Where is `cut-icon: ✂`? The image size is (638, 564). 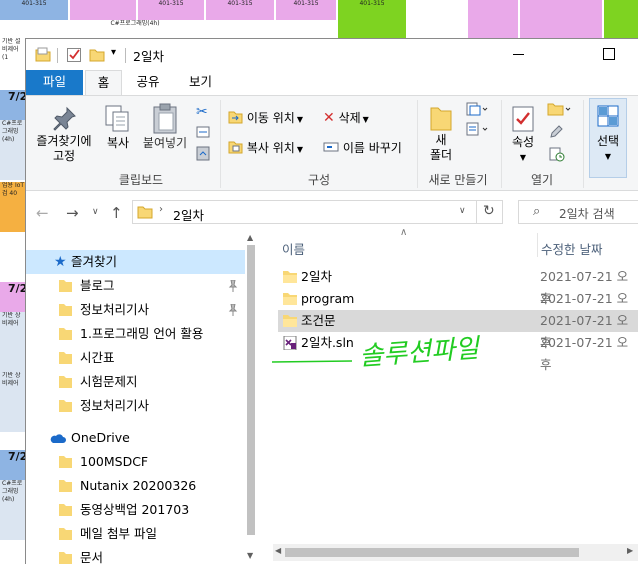 cut-icon: ✂ is located at coordinates (202, 112).